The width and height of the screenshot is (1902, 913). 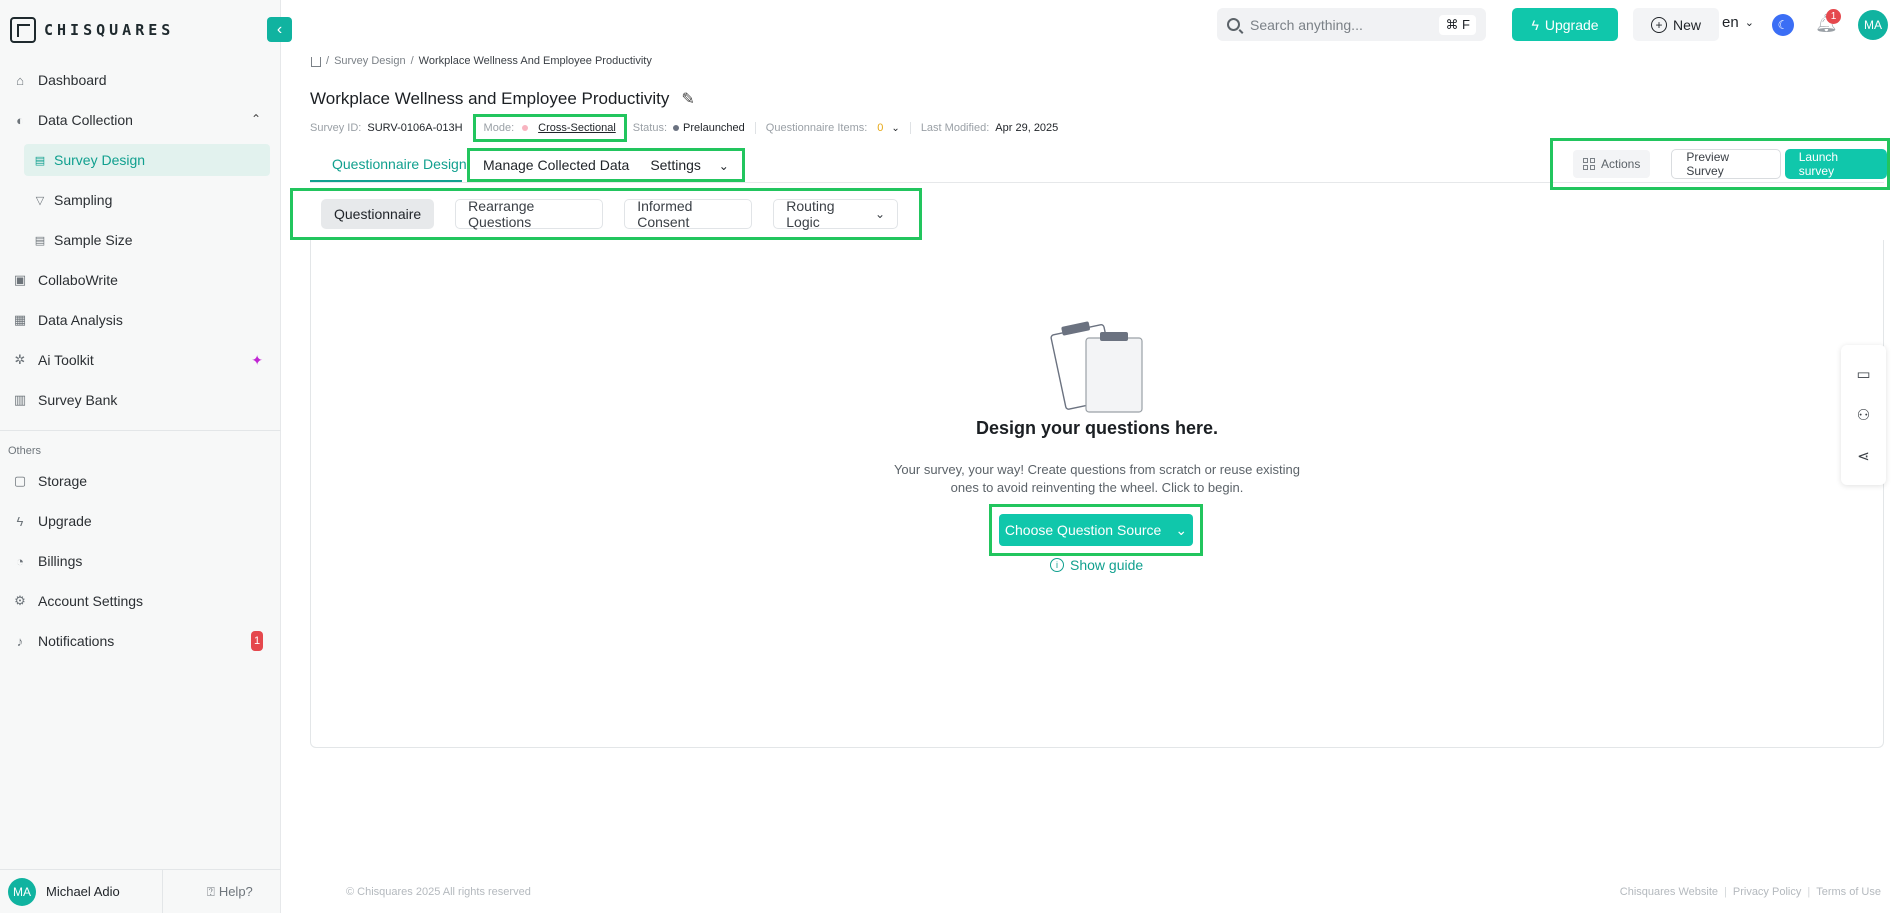 I want to click on header-actions-highlight: Actions Preview Survey Launch survey, so click(x=1720, y=164).